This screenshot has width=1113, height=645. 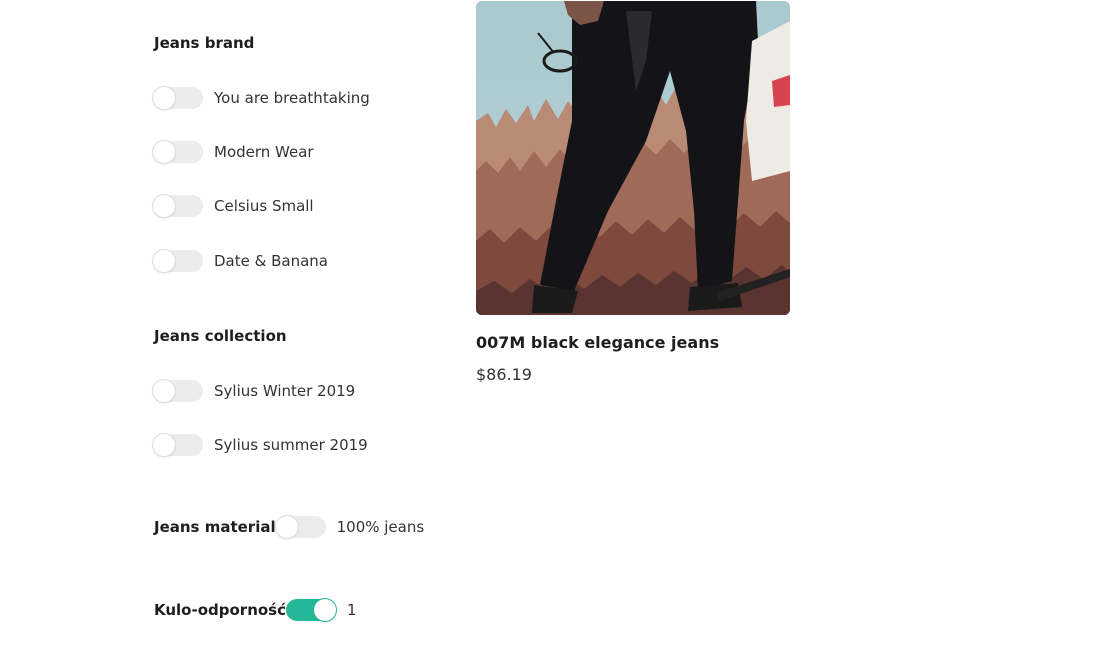 I want to click on filter-option-label: 1, so click(x=352, y=610).